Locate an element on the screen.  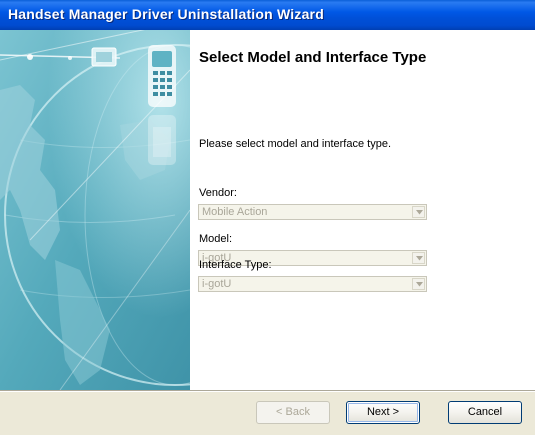
cancel-button: Cancel is located at coordinates (485, 412).